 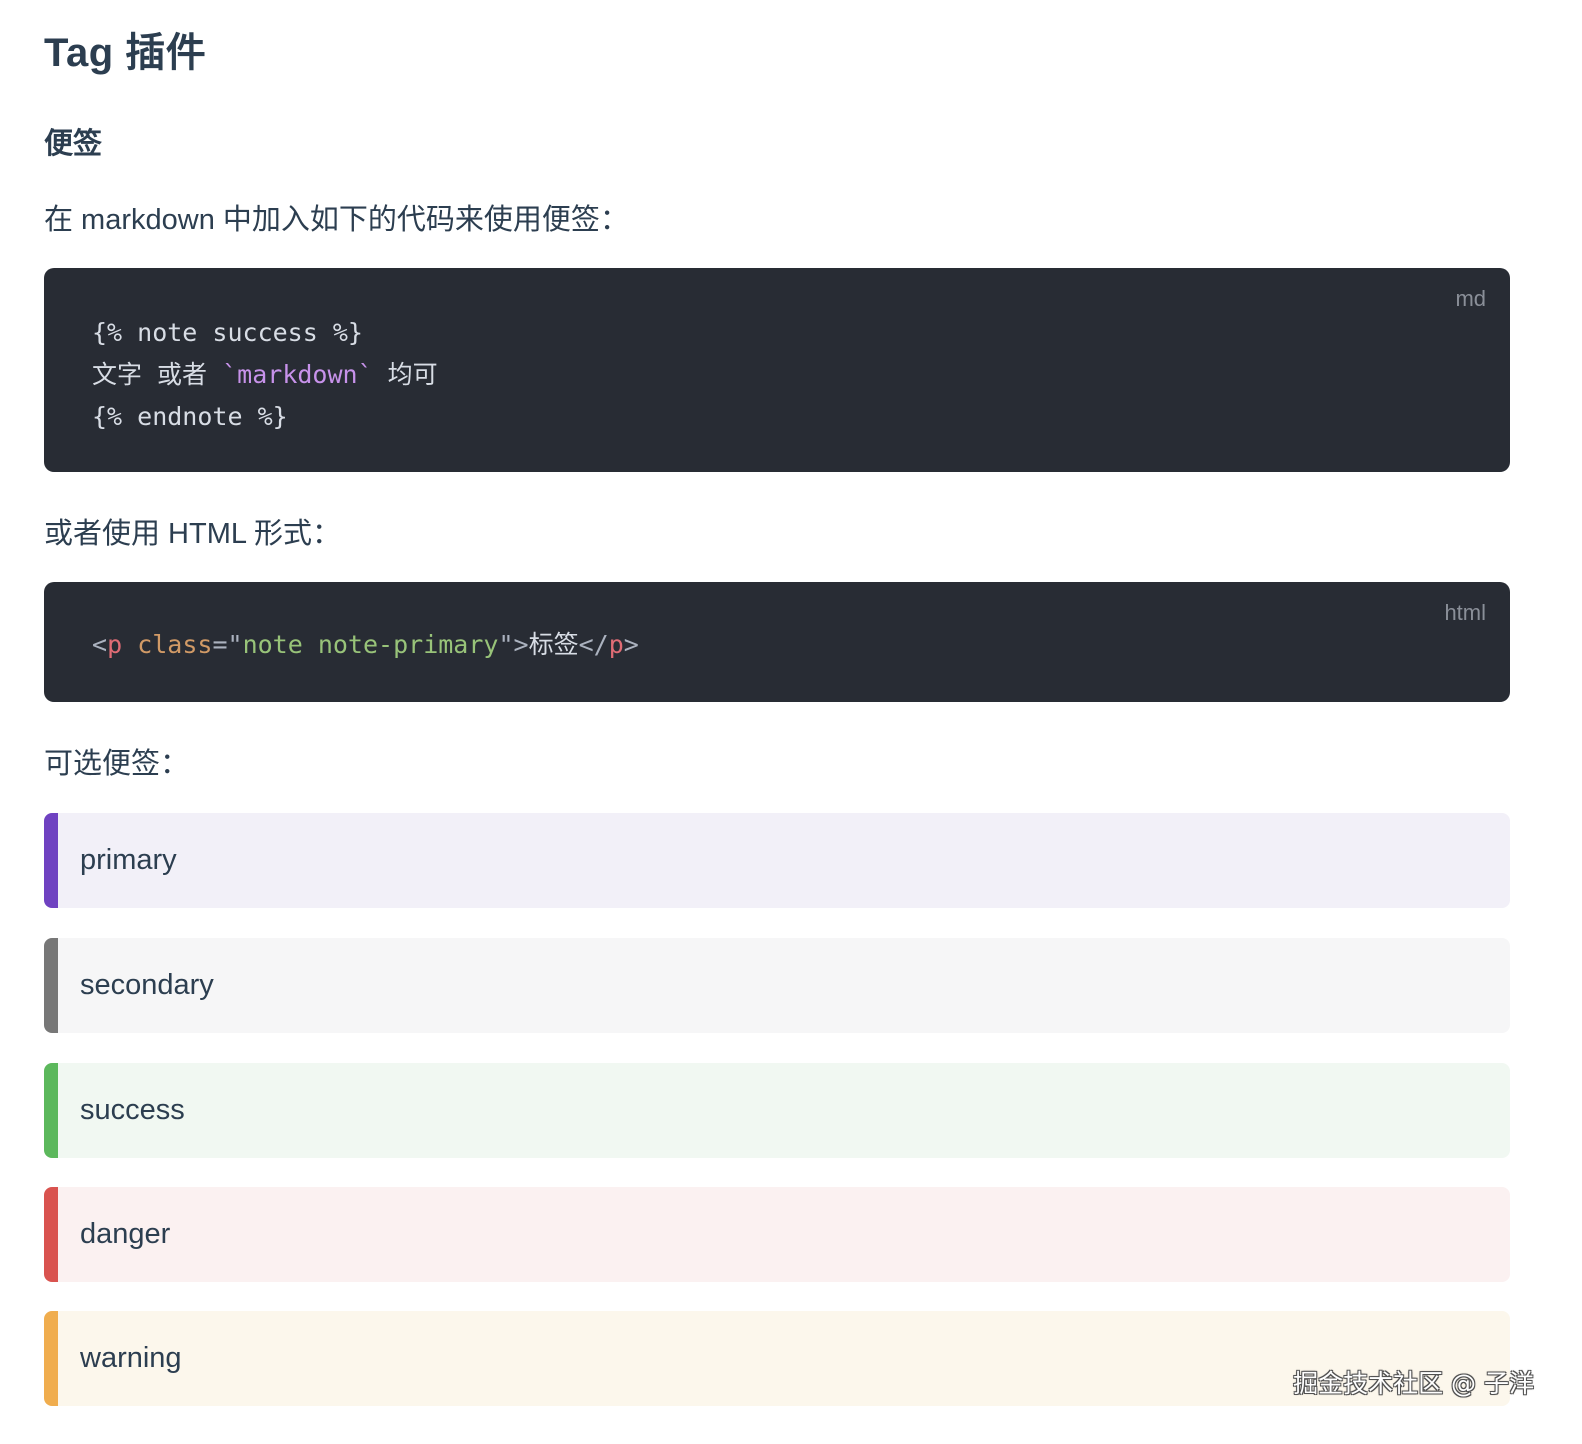 What do you see at coordinates (297, 374) in the screenshot?
I see `code-inline-markdown: `markdown`` at bounding box center [297, 374].